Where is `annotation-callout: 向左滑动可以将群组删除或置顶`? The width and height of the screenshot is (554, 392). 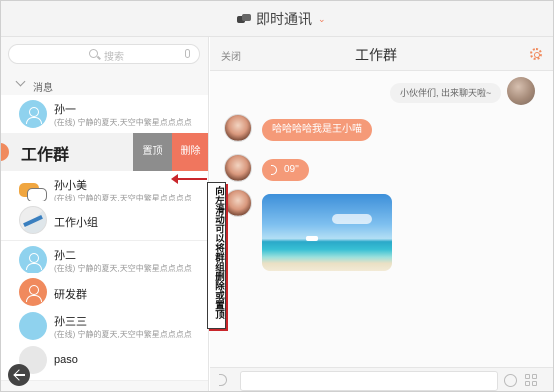
annotation-callout: 向左滑动可以将群组删除或置顶 is located at coordinates (216, 255).